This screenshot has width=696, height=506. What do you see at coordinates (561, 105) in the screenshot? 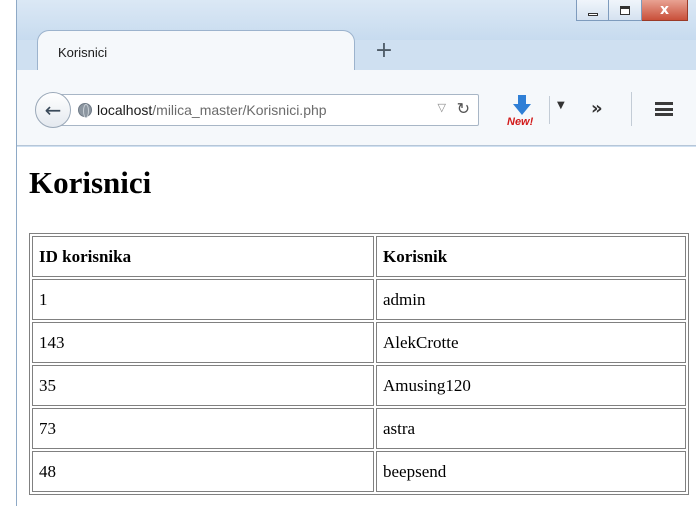
I see `chevron-down-icon: ▼` at bounding box center [561, 105].